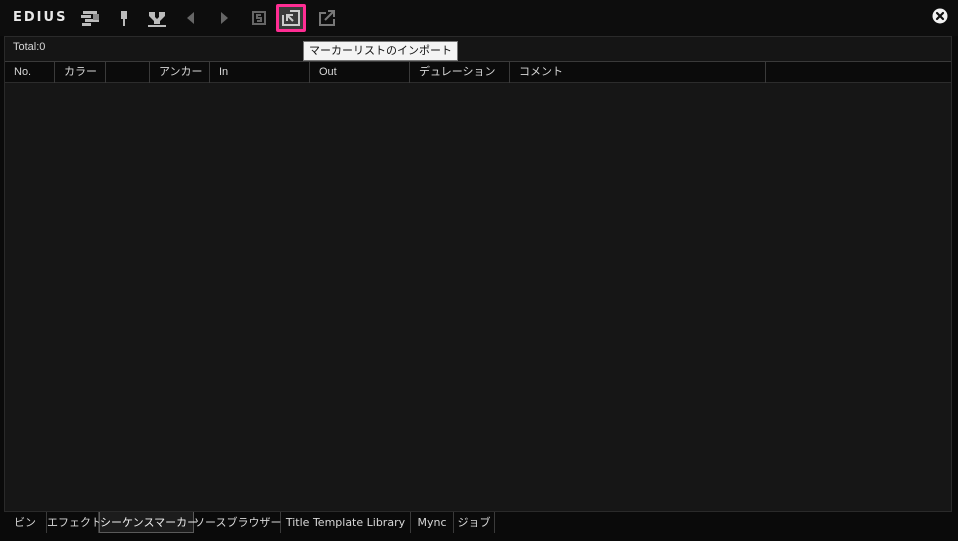 The width and height of the screenshot is (958, 541). What do you see at coordinates (460, 72) in the screenshot?
I see `column-header-duration: デュレーション` at bounding box center [460, 72].